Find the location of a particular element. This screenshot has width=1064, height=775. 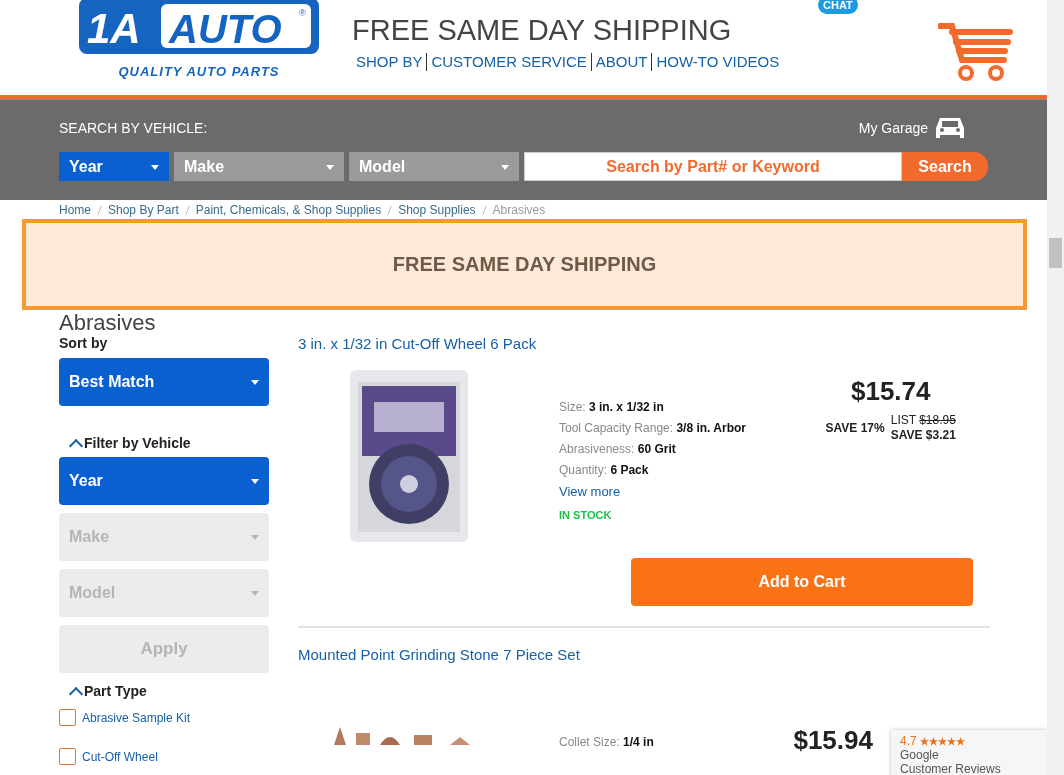

shipping-headline: FREE SAME DAY SHIPPING is located at coordinates (542, 30).